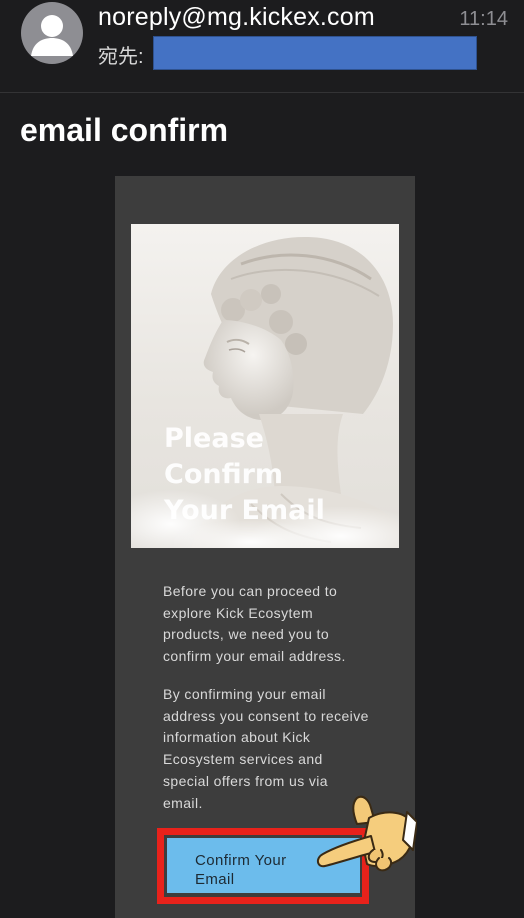 Image resolution: width=524 pixels, height=918 pixels. Describe the element at coordinates (244, 510) in the screenshot. I see `hero-title-line: Your Email` at that location.